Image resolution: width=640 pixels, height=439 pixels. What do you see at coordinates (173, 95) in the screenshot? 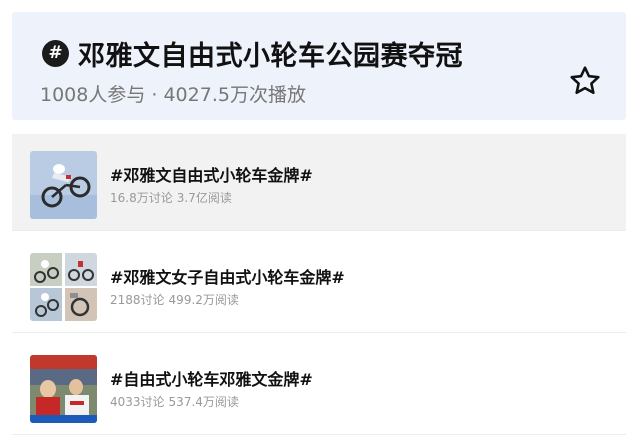
I see `topic-stats: 1008人参与 · 4027.5万次播放` at bounding box center [173, 95].